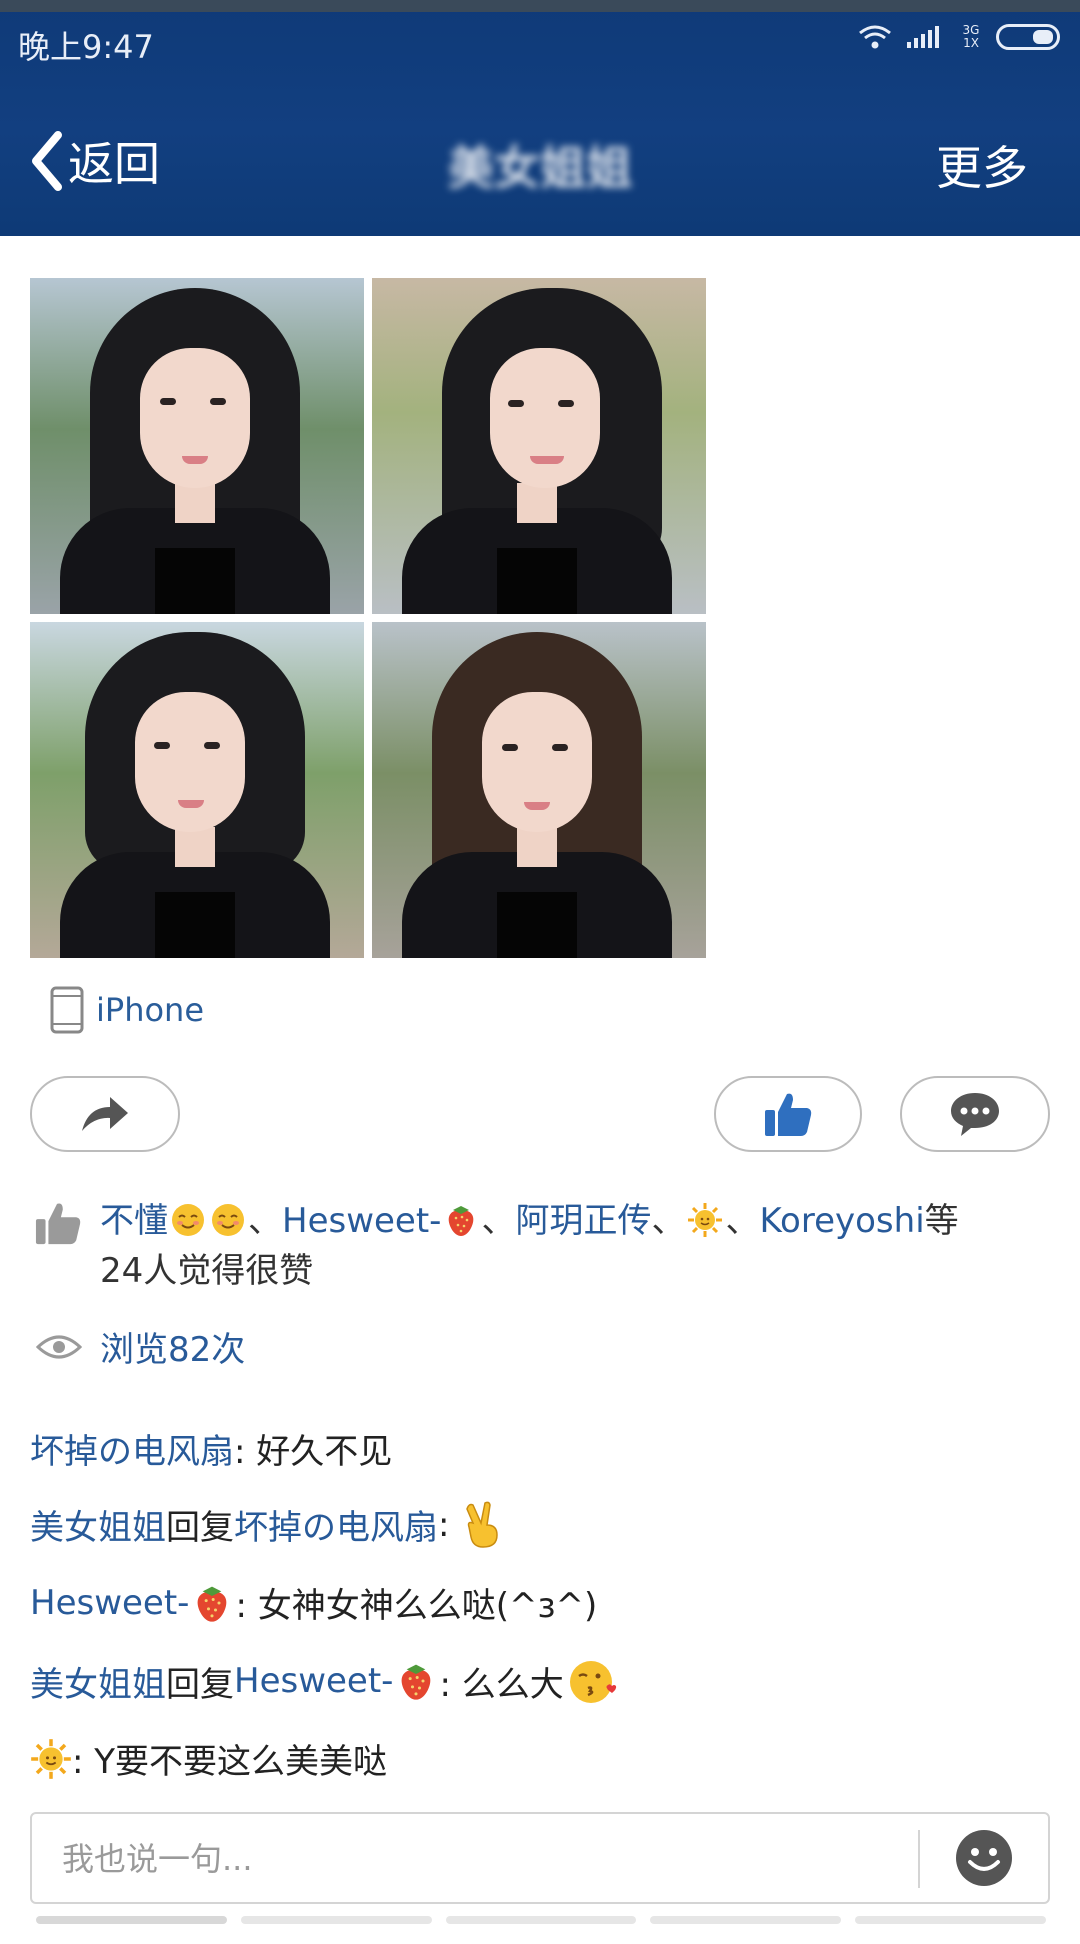 Image resolution: width=1080 pixels, height=1944 pixels. I want to click on post-device: iPhone, so click(127, 1010).